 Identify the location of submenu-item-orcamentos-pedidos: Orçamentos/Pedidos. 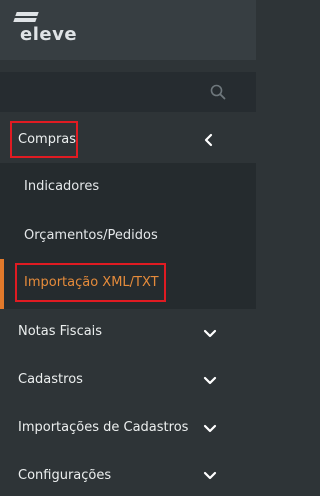
(128, 235).